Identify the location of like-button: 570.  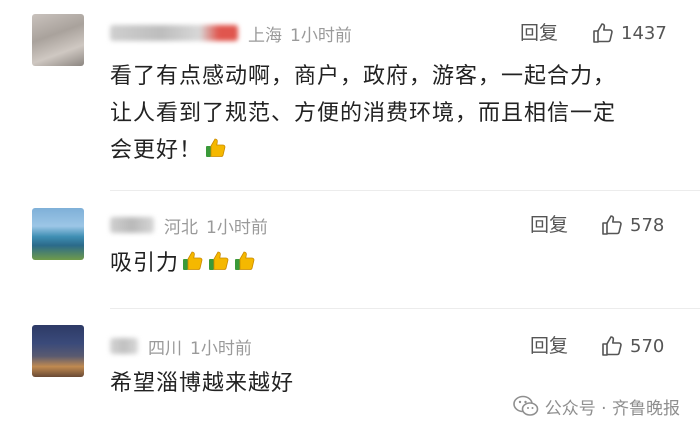
(632, 346).